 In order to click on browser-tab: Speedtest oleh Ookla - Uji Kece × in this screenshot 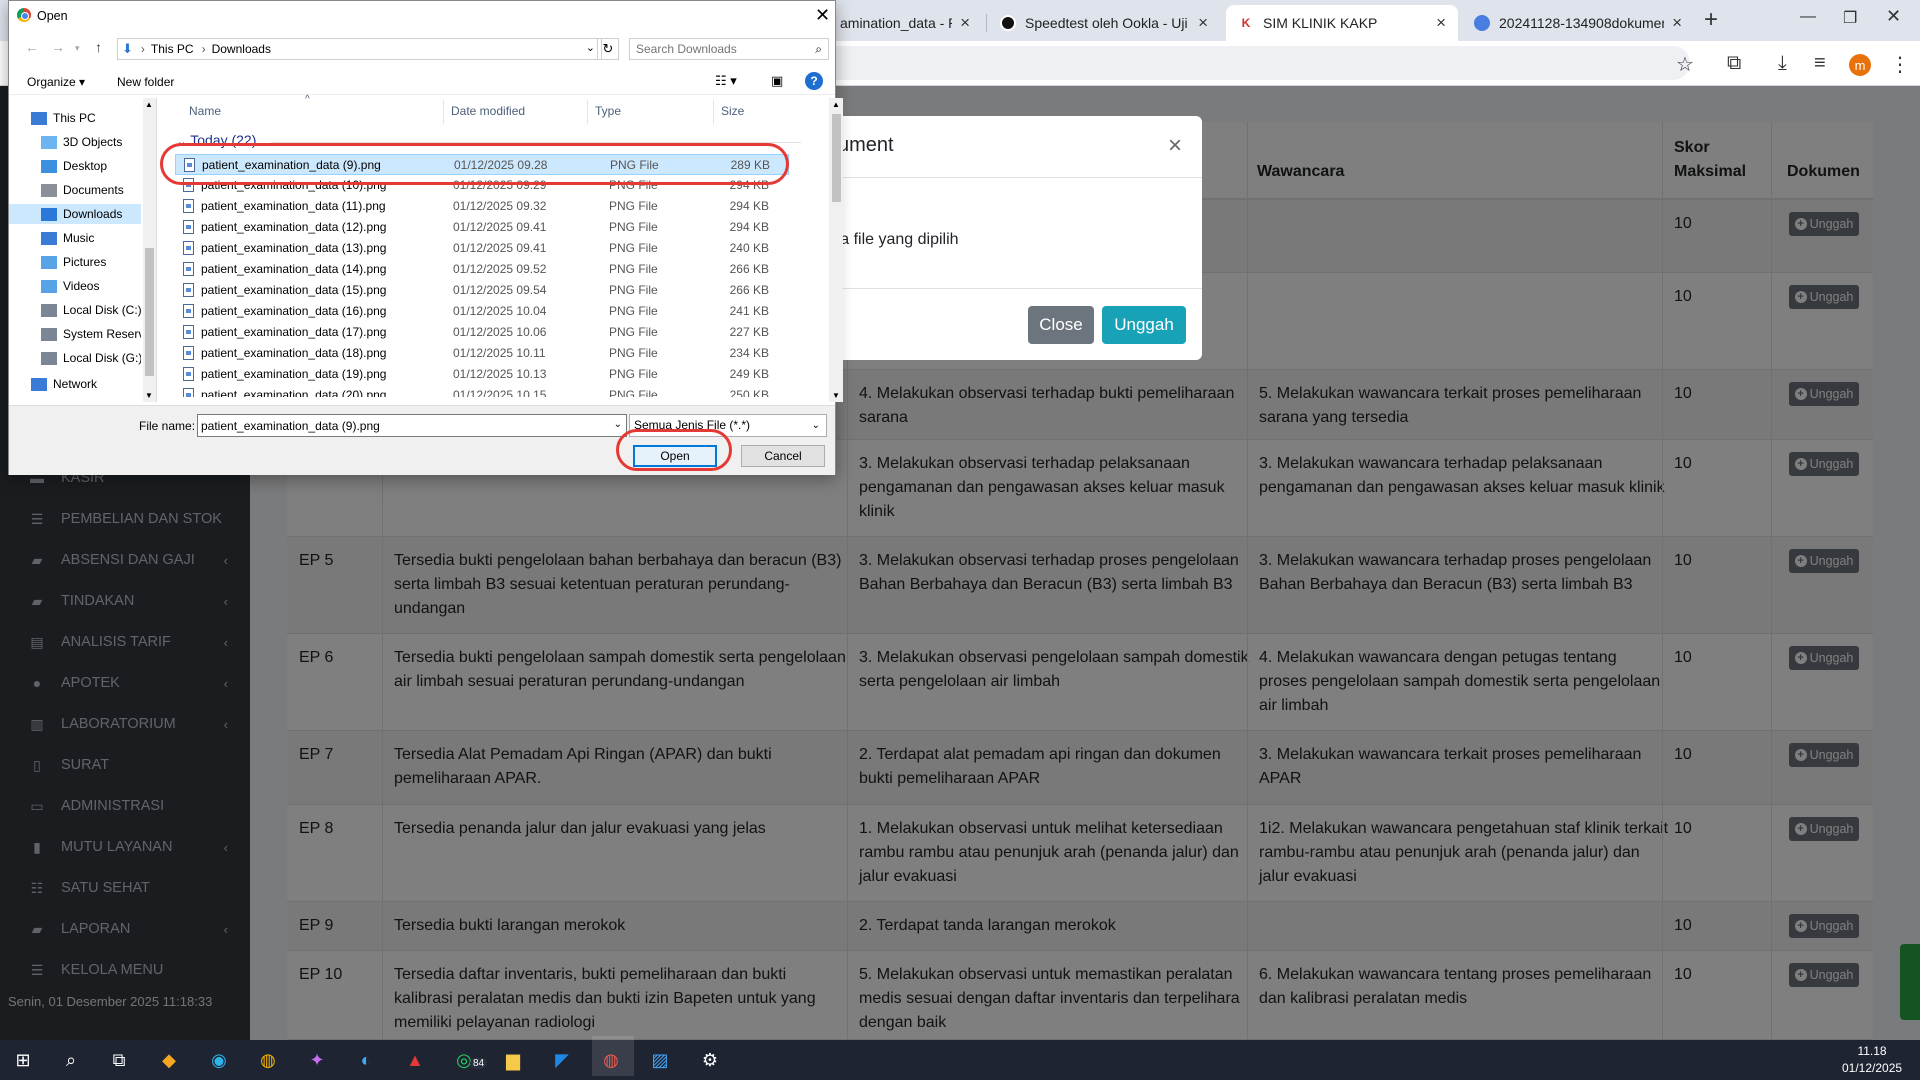, I will do `click(1104, 23)`.